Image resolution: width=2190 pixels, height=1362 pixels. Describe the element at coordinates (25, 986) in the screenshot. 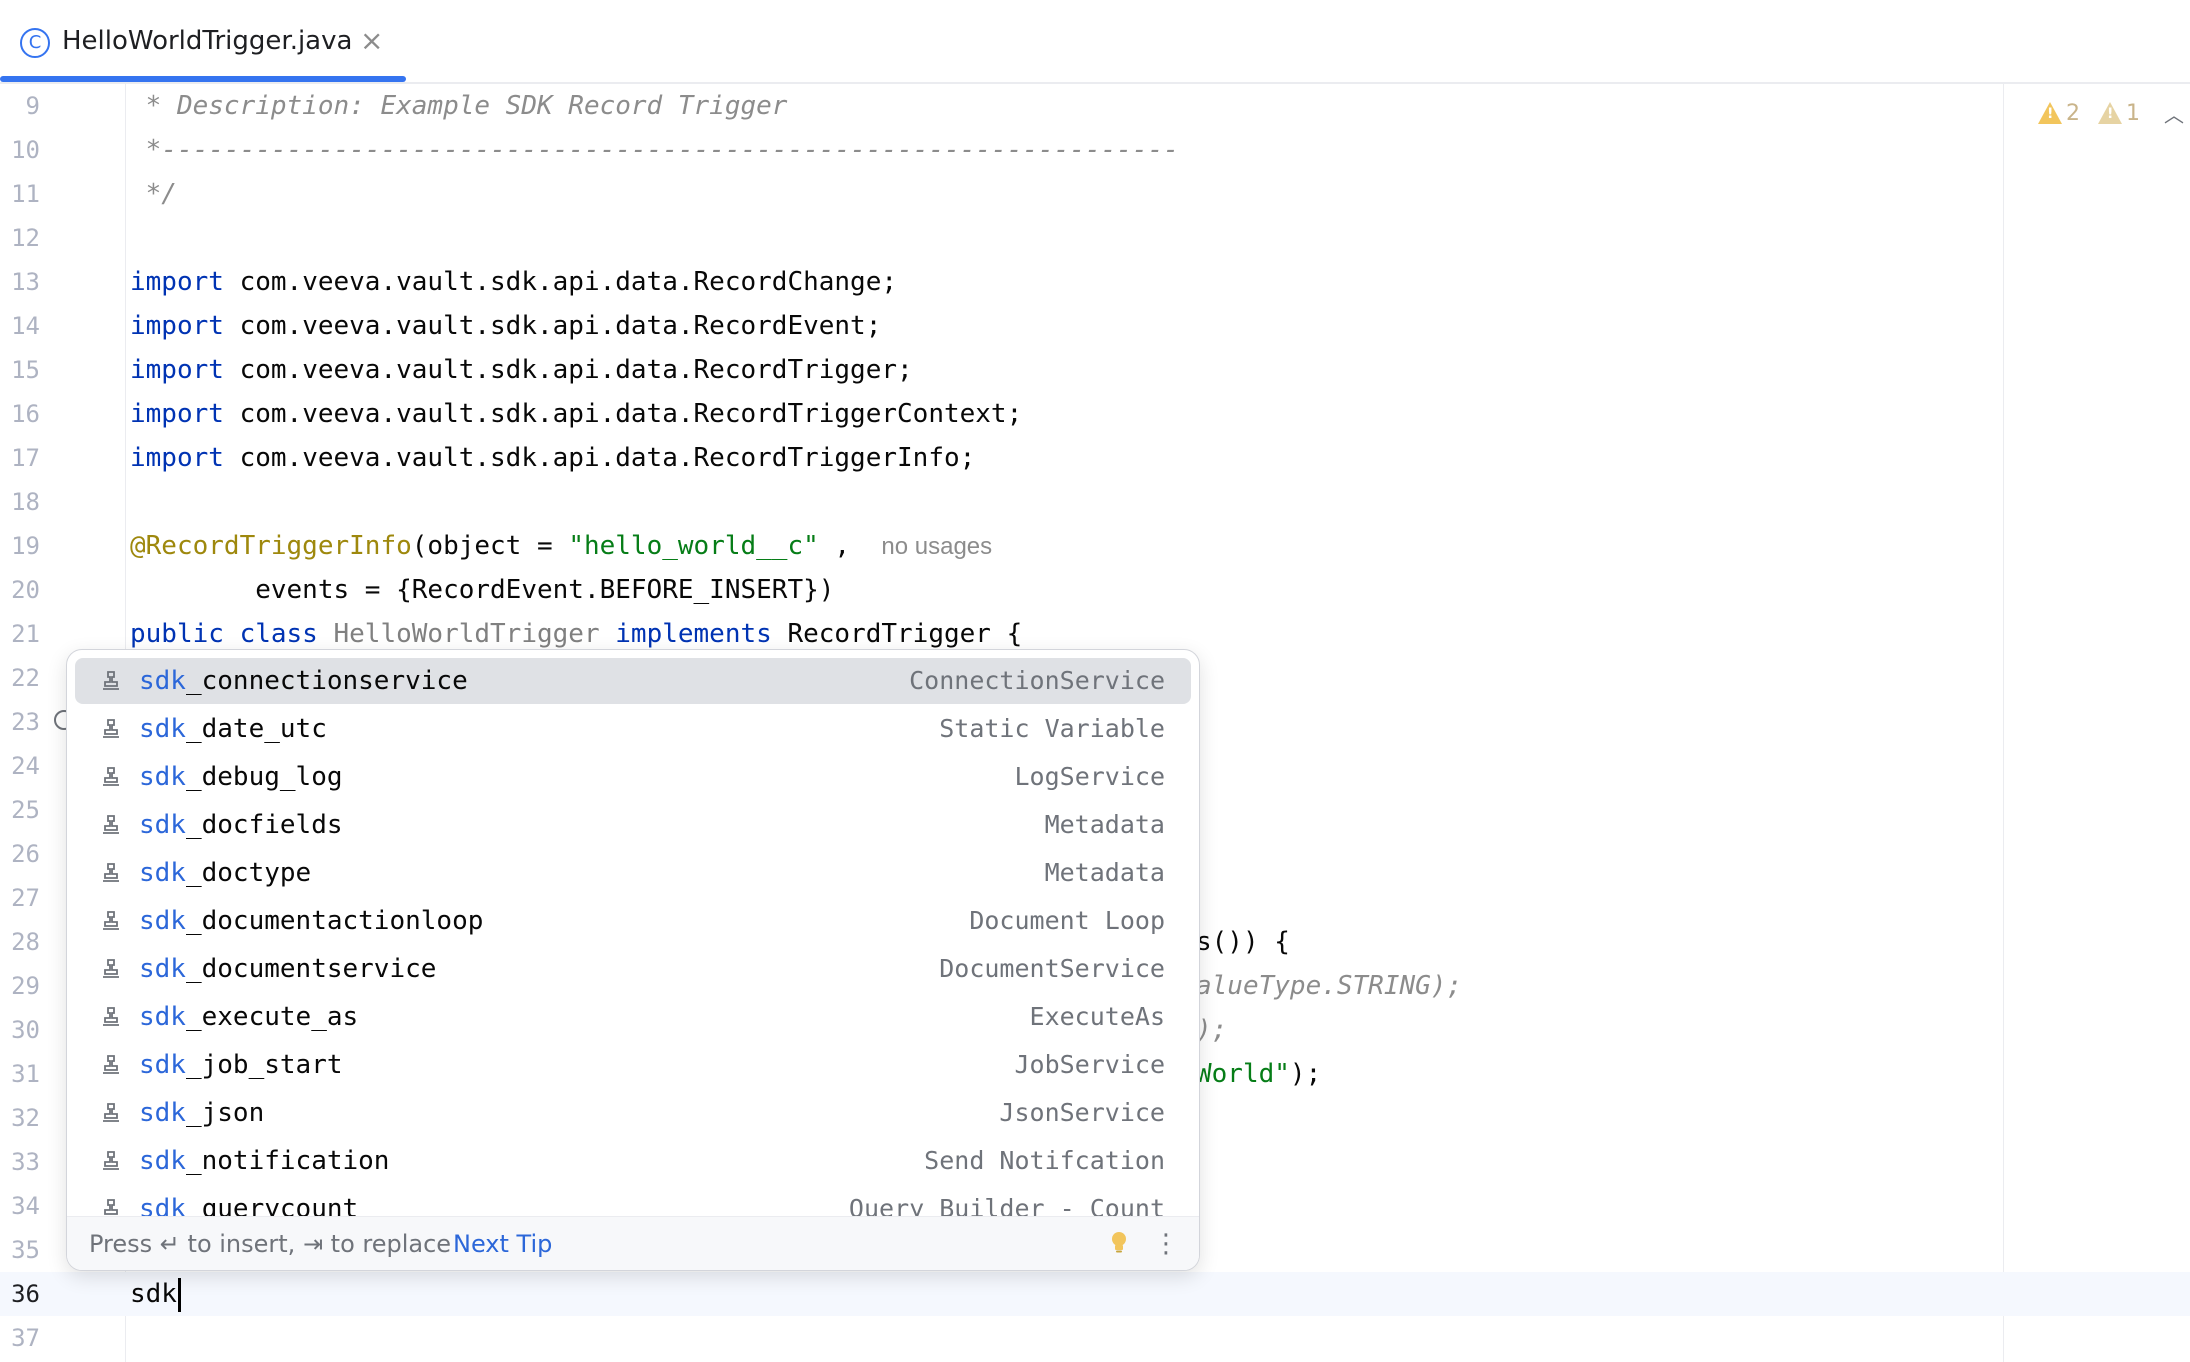

I see `line-number: 29` at that location.